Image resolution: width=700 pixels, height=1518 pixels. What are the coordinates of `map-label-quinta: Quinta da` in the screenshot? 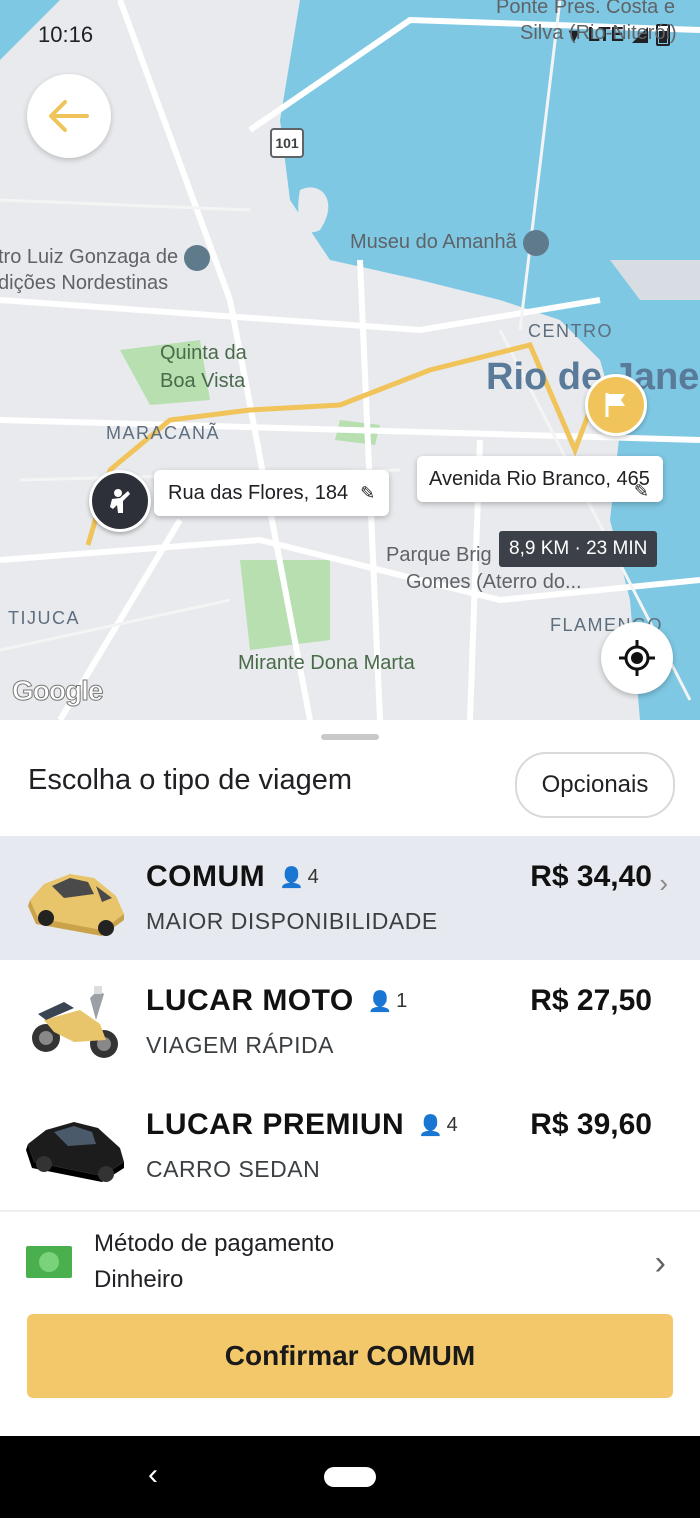 It's located at (203, 353).